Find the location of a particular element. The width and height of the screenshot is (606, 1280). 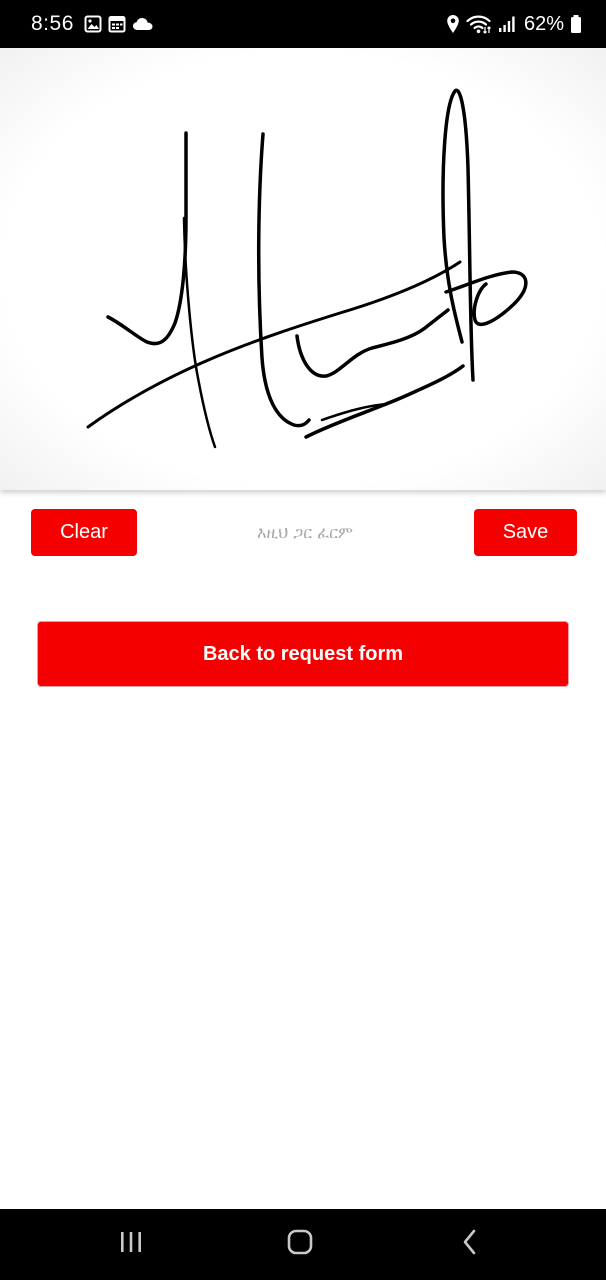

recents-icon is located at coordinates (131, 1244).